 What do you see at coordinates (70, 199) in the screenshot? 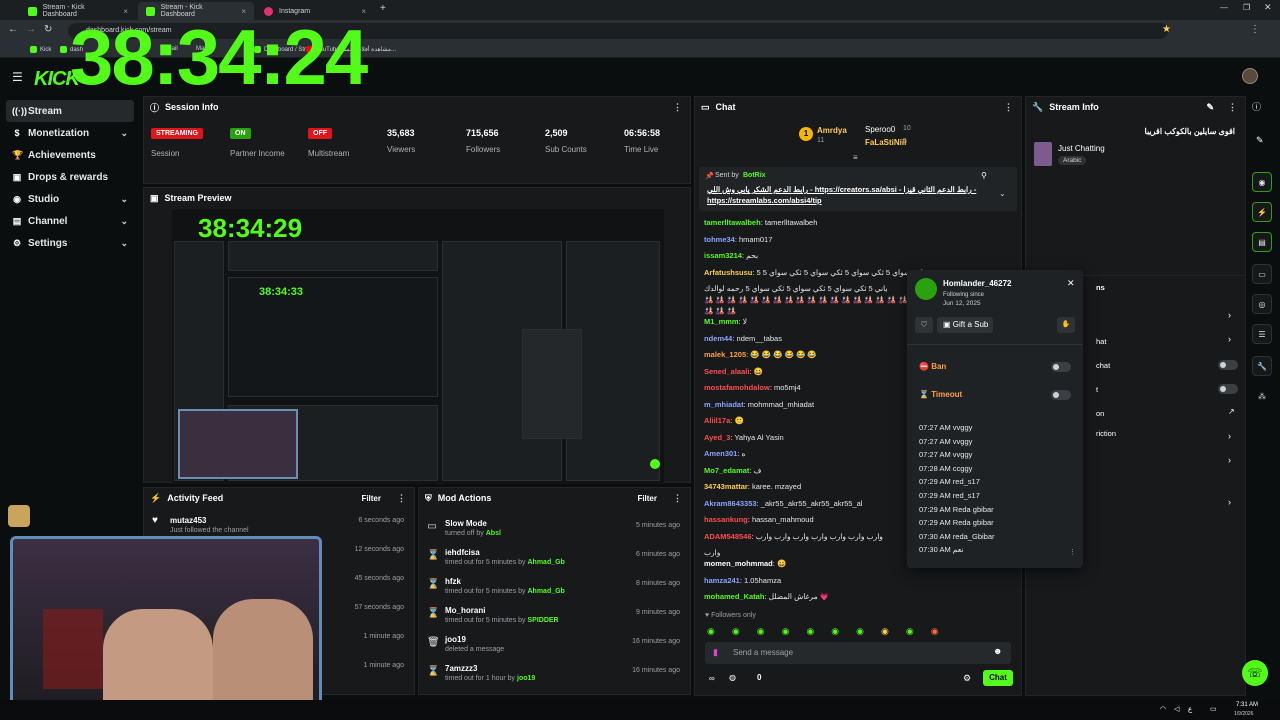
I see `sidebar-item-studio: ◉ Studio ⌄` at bounding box center [70, 199].